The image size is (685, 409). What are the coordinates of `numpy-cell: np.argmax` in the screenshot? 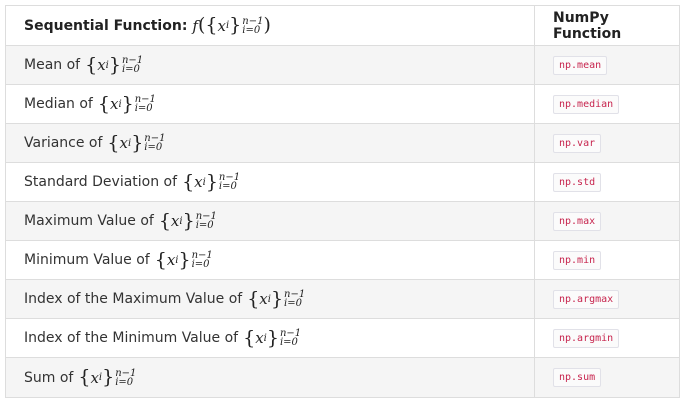 It's located at (607, 299).